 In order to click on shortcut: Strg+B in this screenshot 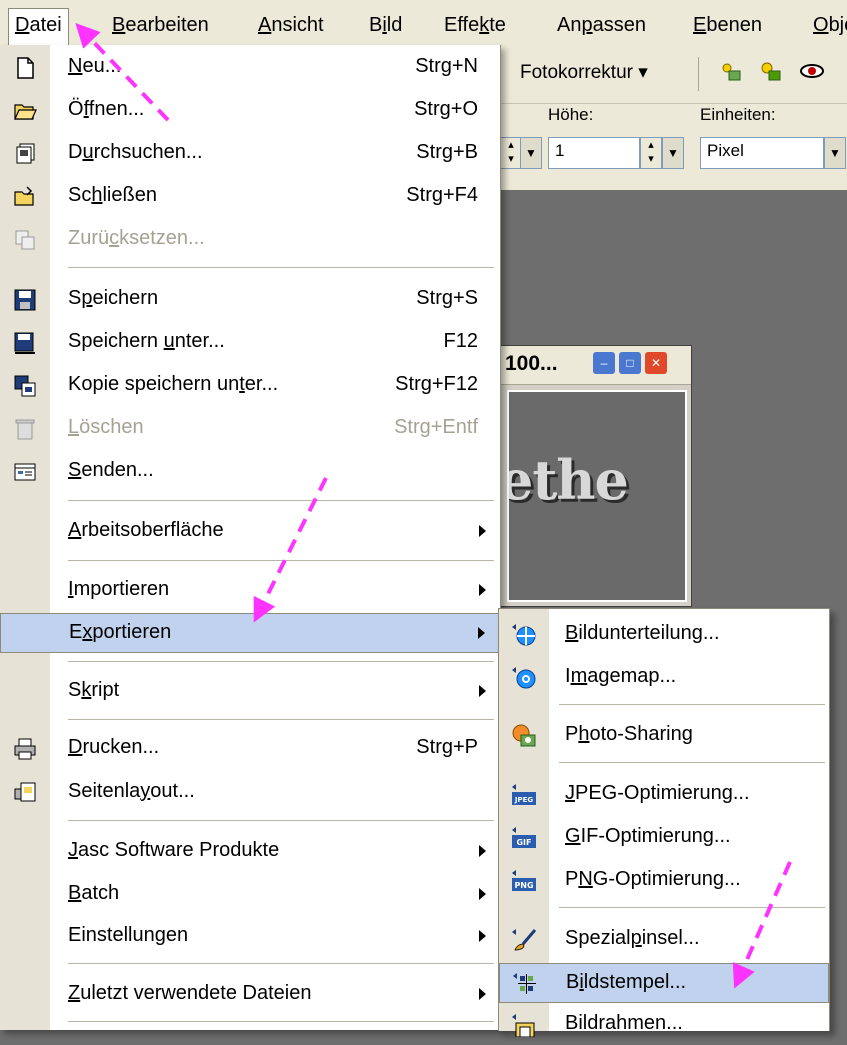, I will do `click(447, 152)`.